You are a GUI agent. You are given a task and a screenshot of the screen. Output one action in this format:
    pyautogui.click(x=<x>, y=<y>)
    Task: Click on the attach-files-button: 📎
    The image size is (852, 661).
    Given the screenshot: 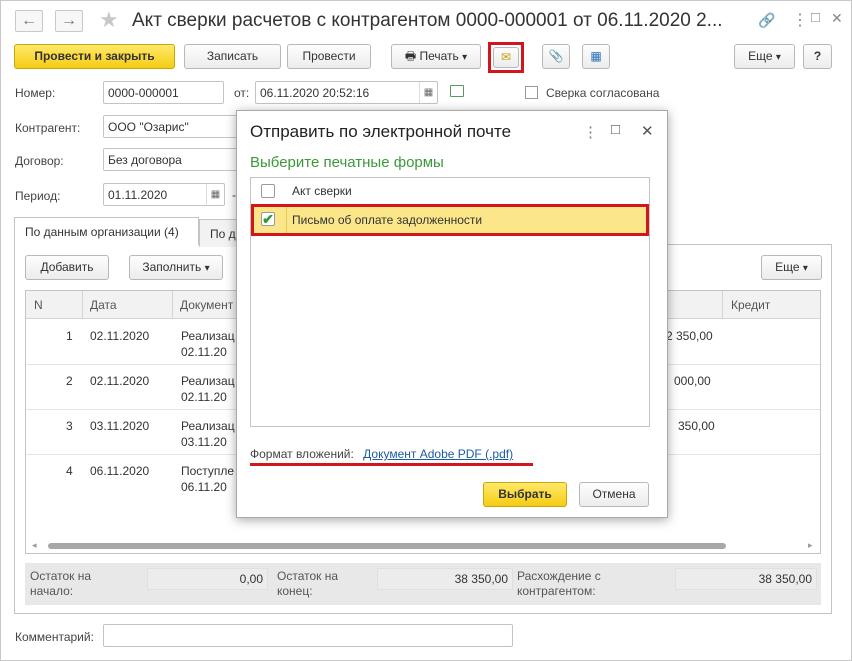 What is the action you would take?
    pyautogui.click(x=556, y=56)
    